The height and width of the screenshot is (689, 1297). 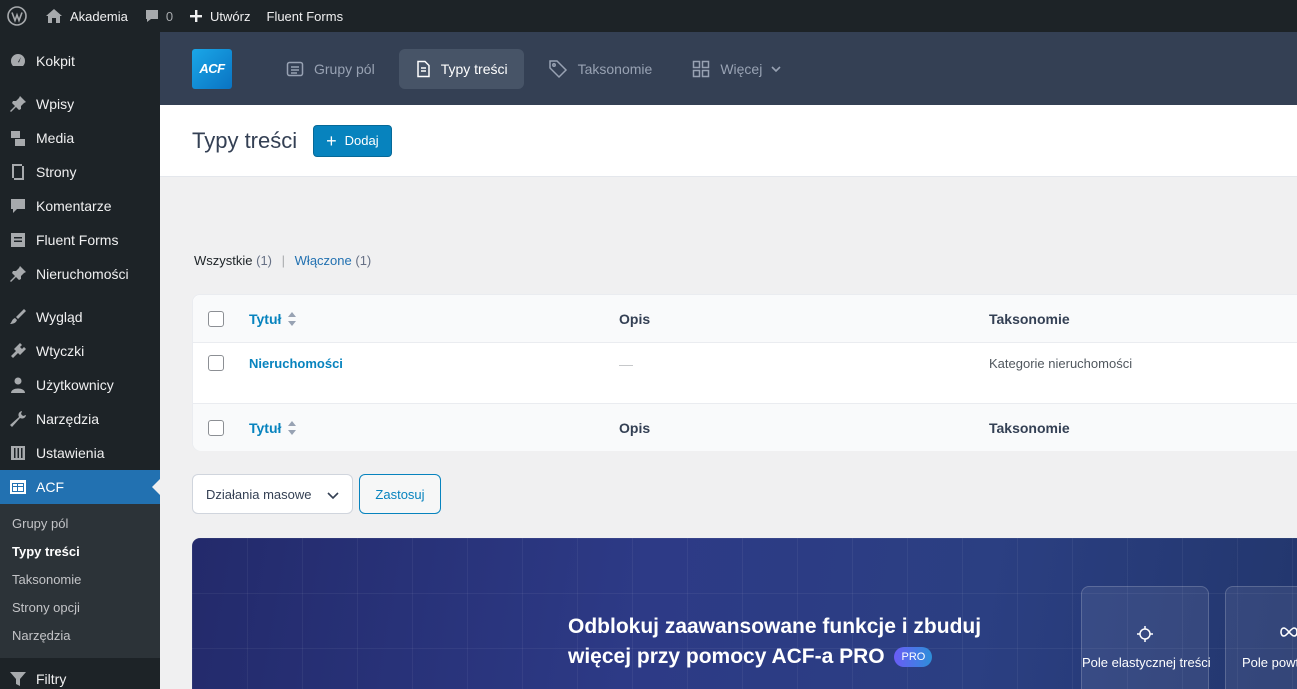 I want to click on sidebar-item-narzedzia: Narzędzia, so click(x=80, y=419).